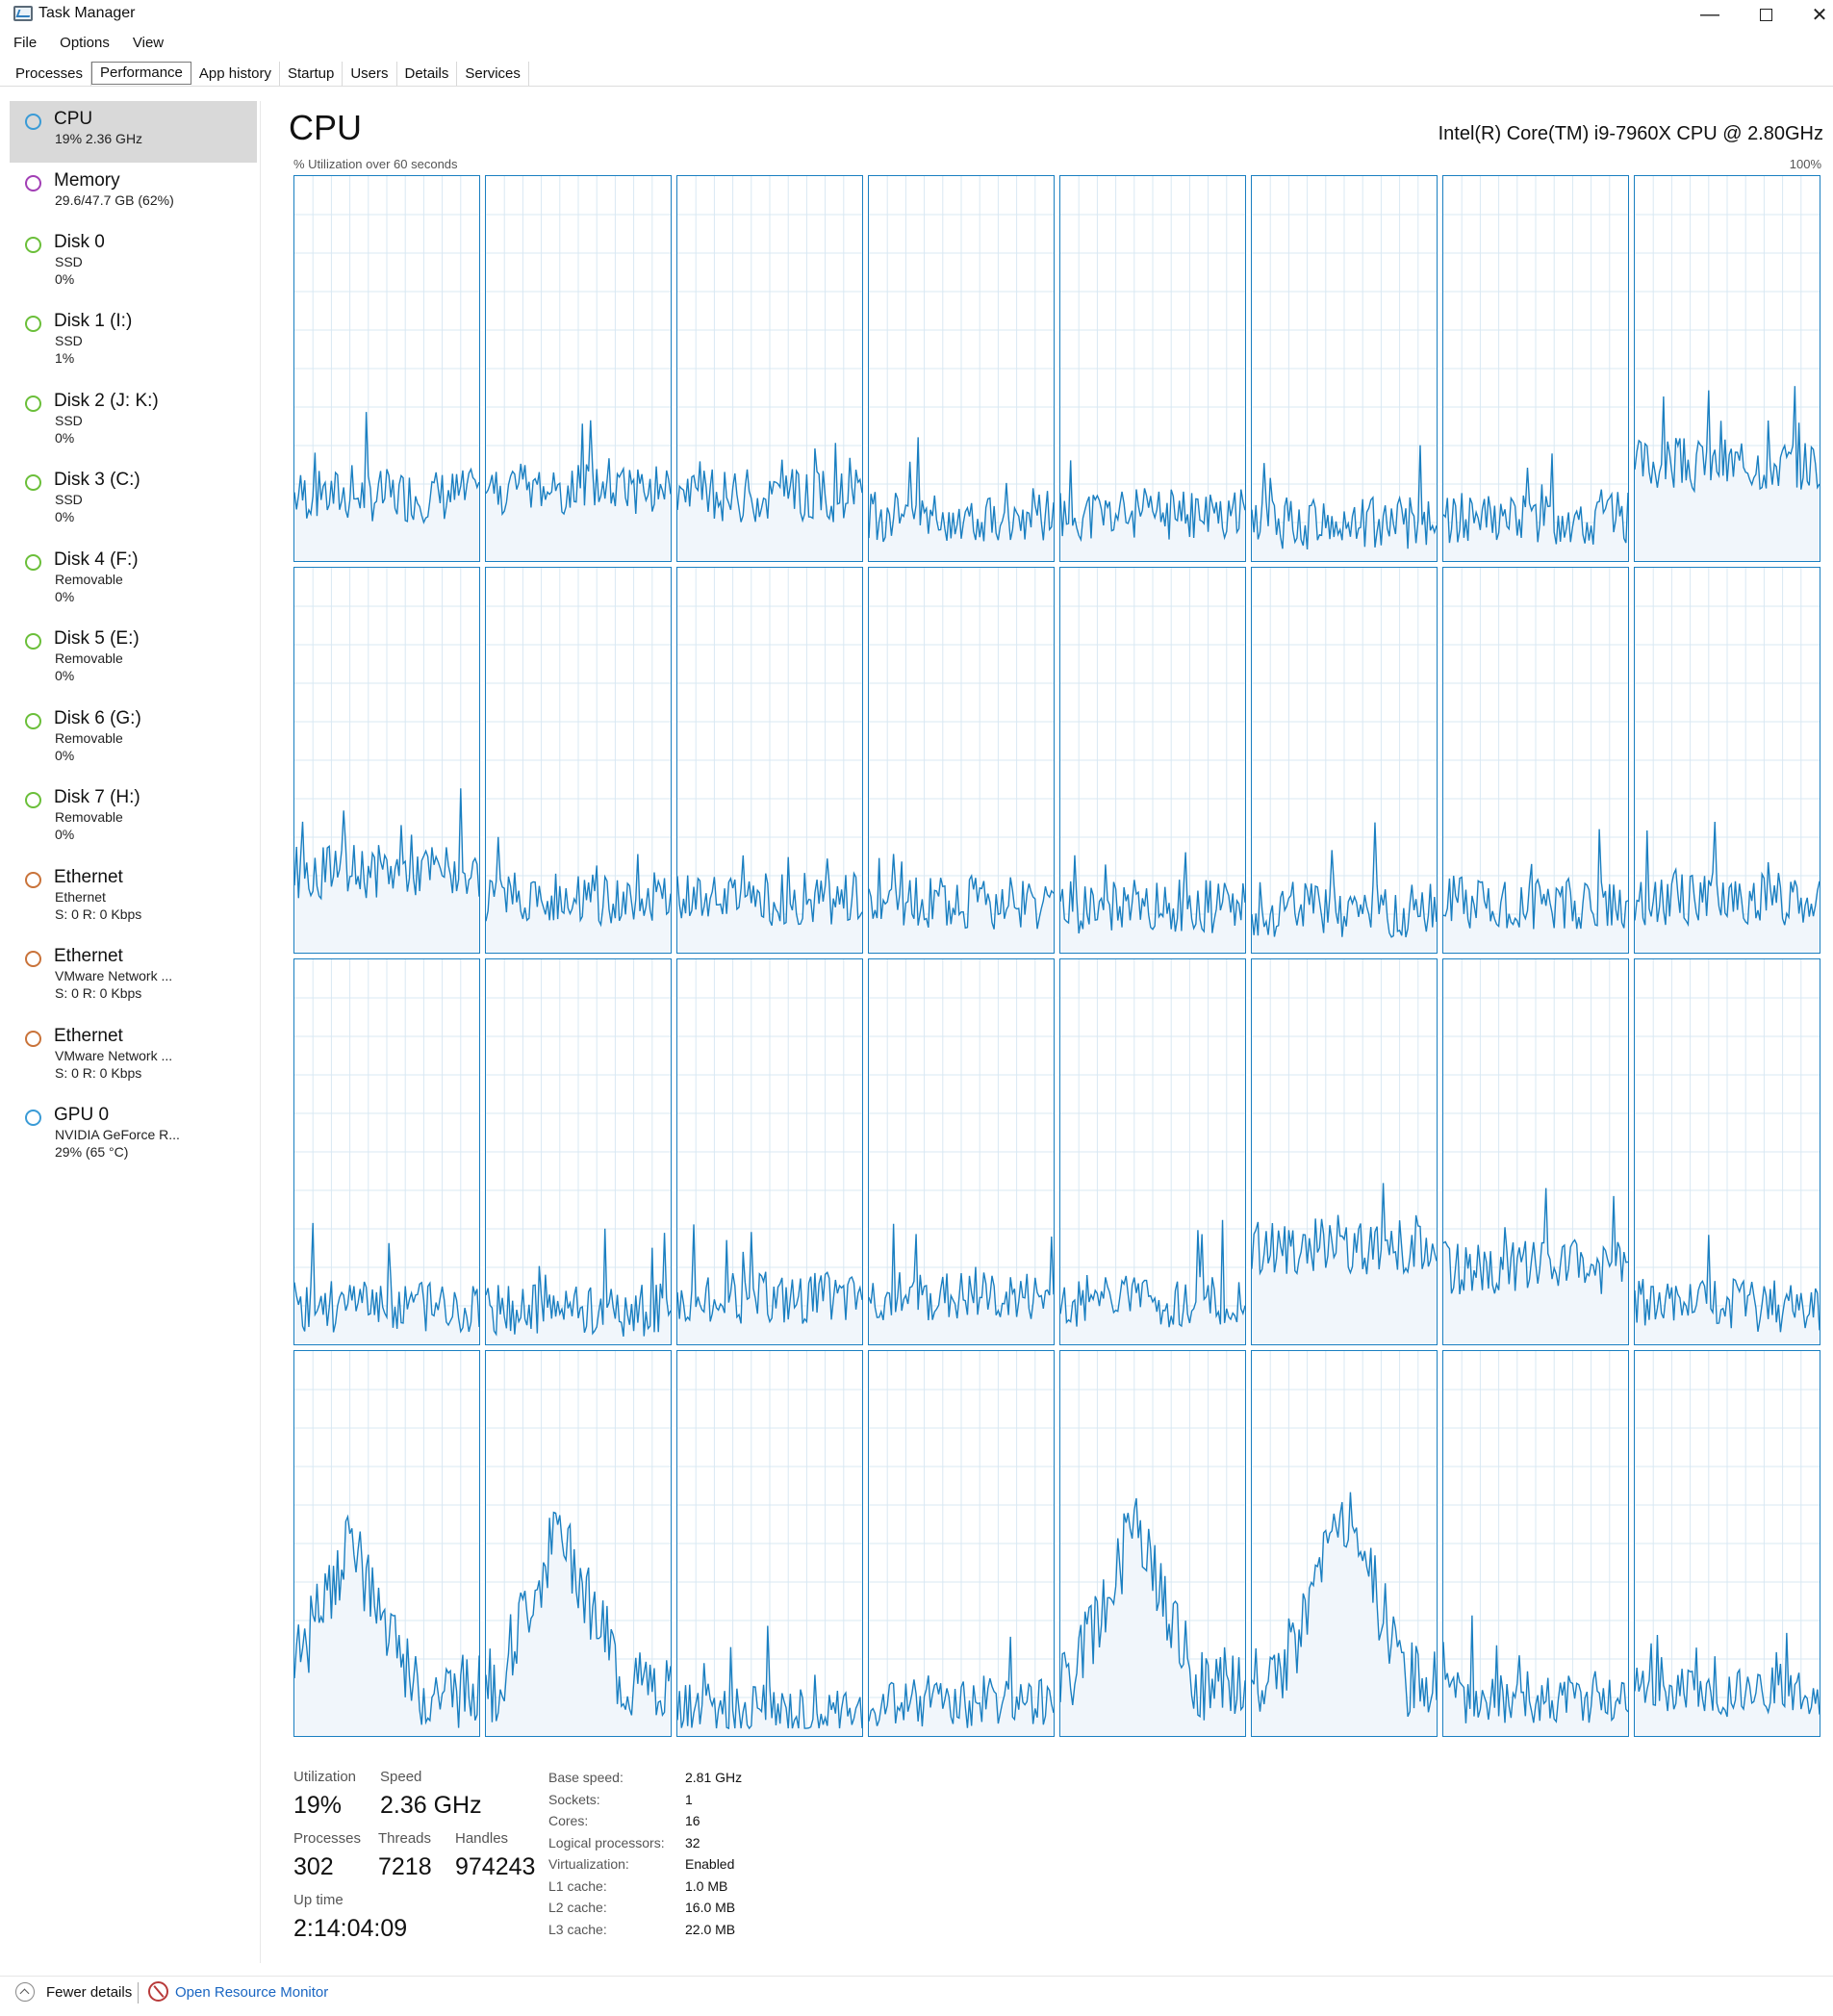 Image resolution: width=1833 pixels, height=2016 pixels. I want to click on spec-value: Enabled, so click(710, 1864).